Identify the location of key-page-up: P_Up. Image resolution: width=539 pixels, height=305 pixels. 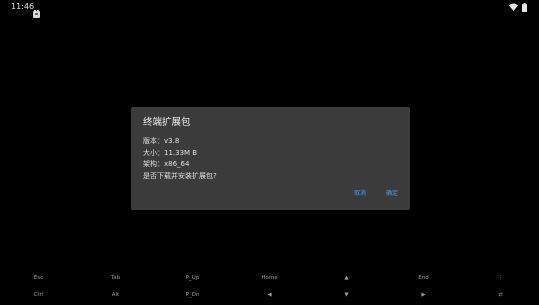
(192, 278).